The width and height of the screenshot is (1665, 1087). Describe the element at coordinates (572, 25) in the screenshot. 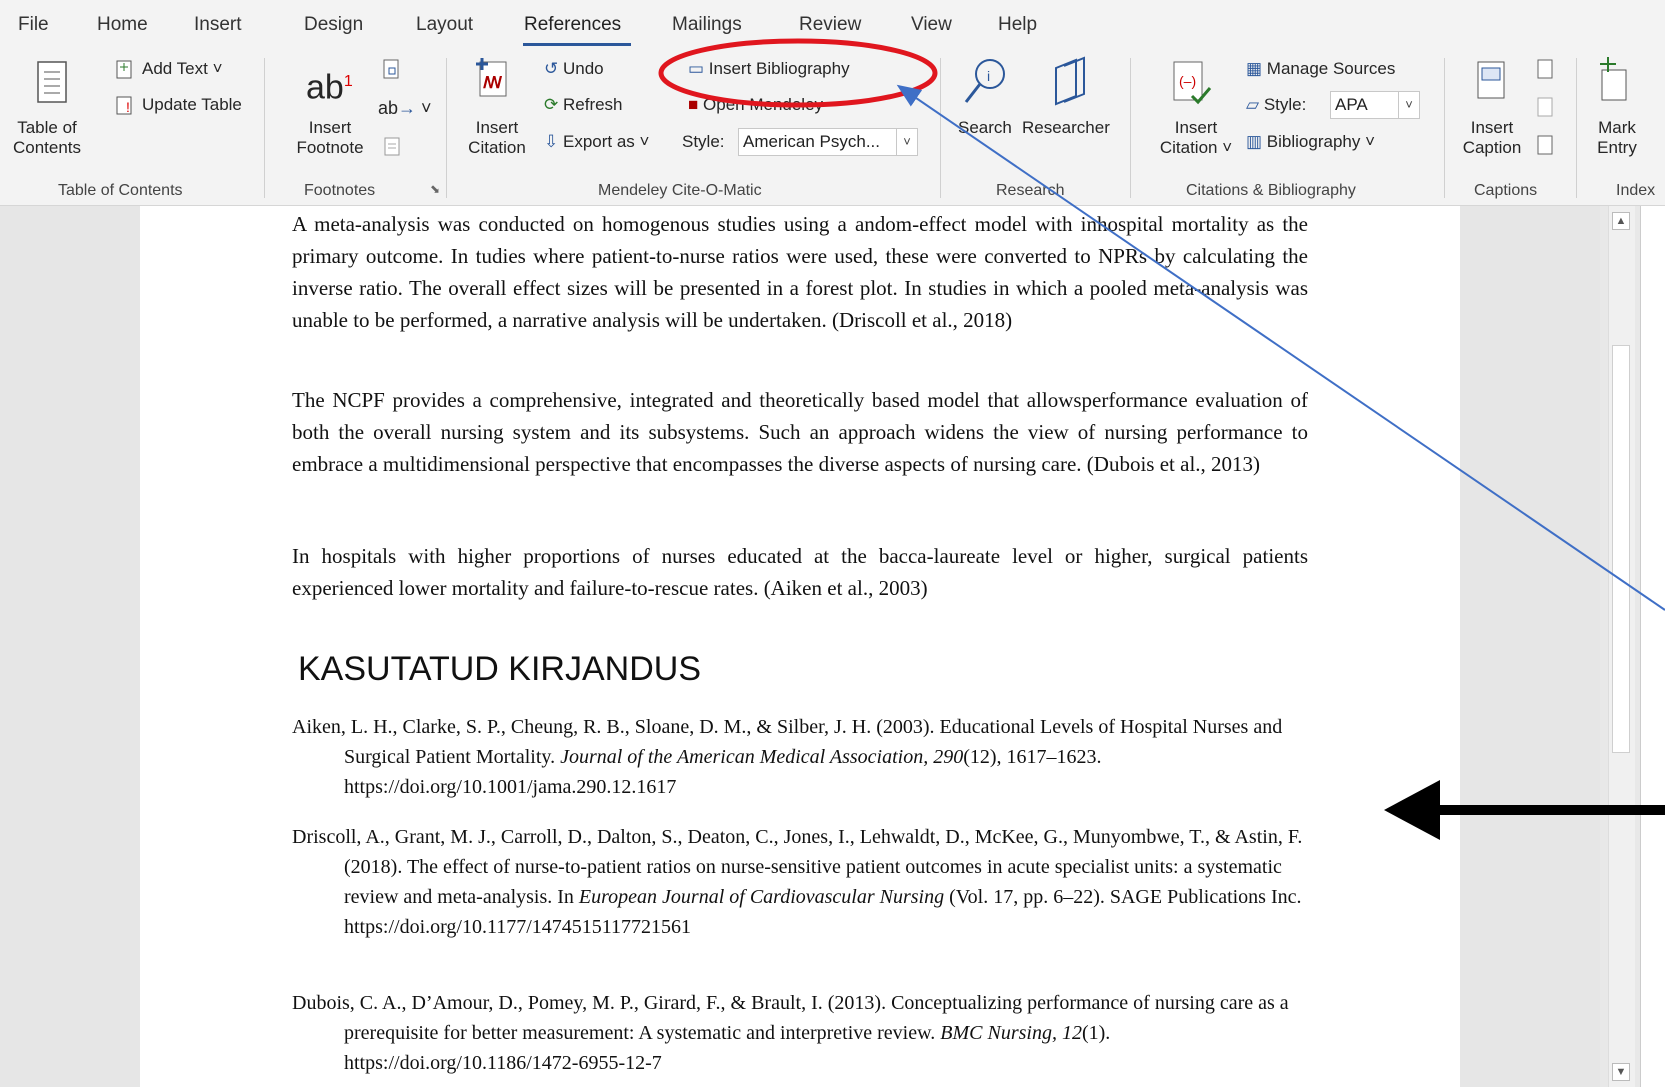

I see `tab-references: References` at that location.